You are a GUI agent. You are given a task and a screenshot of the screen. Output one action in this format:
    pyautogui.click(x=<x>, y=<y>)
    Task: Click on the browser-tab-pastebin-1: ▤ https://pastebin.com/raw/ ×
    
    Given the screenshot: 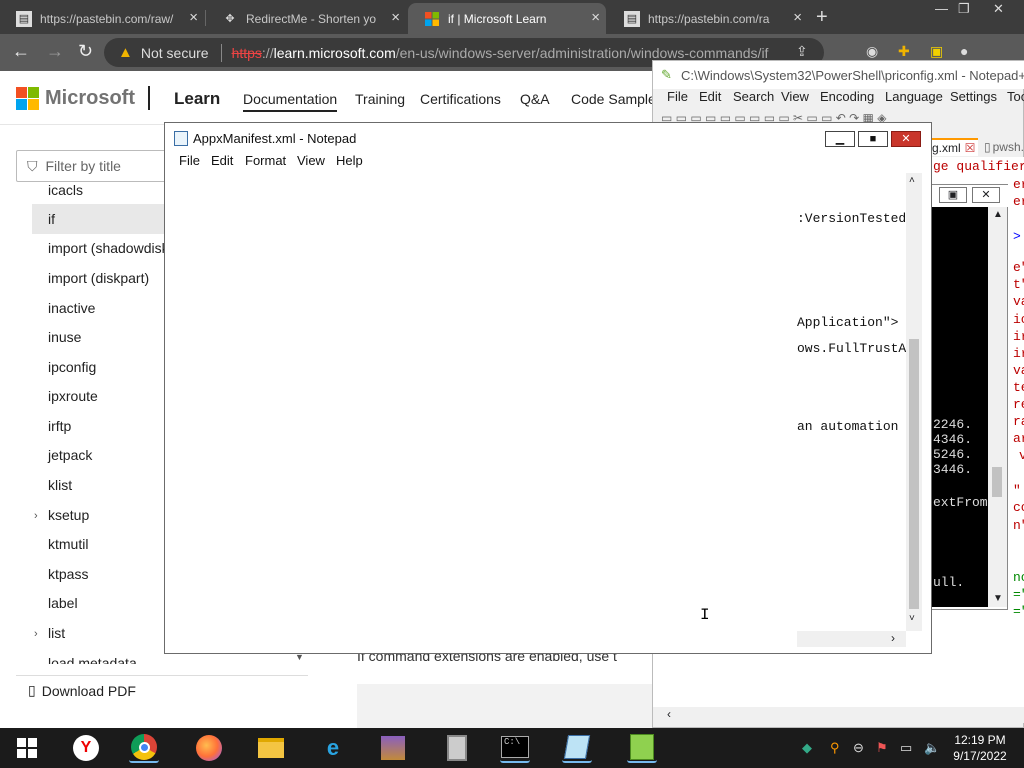 What is the action you would take?
    pyautogui.click(x=102, y=18)
    